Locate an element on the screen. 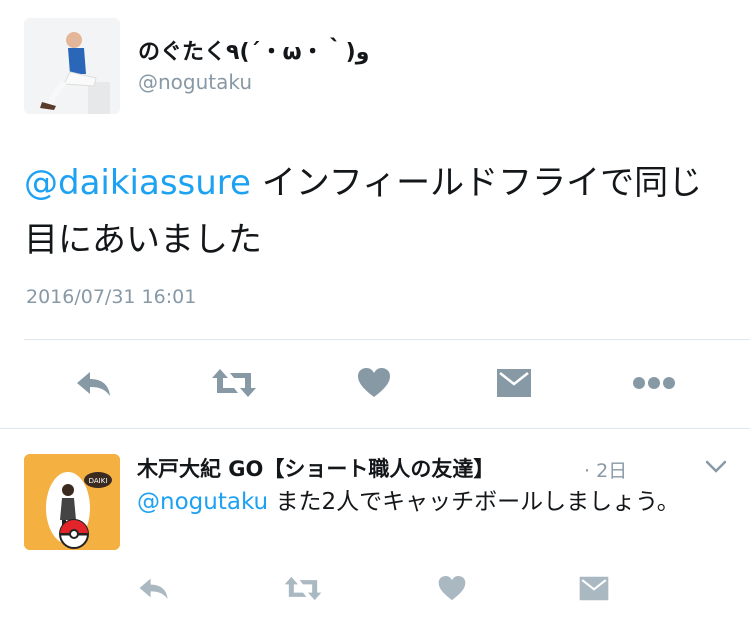 The height and width of the screenshot is (621, 750). reply-user-avatar: DAIKI is located at coordinates (72, 502).